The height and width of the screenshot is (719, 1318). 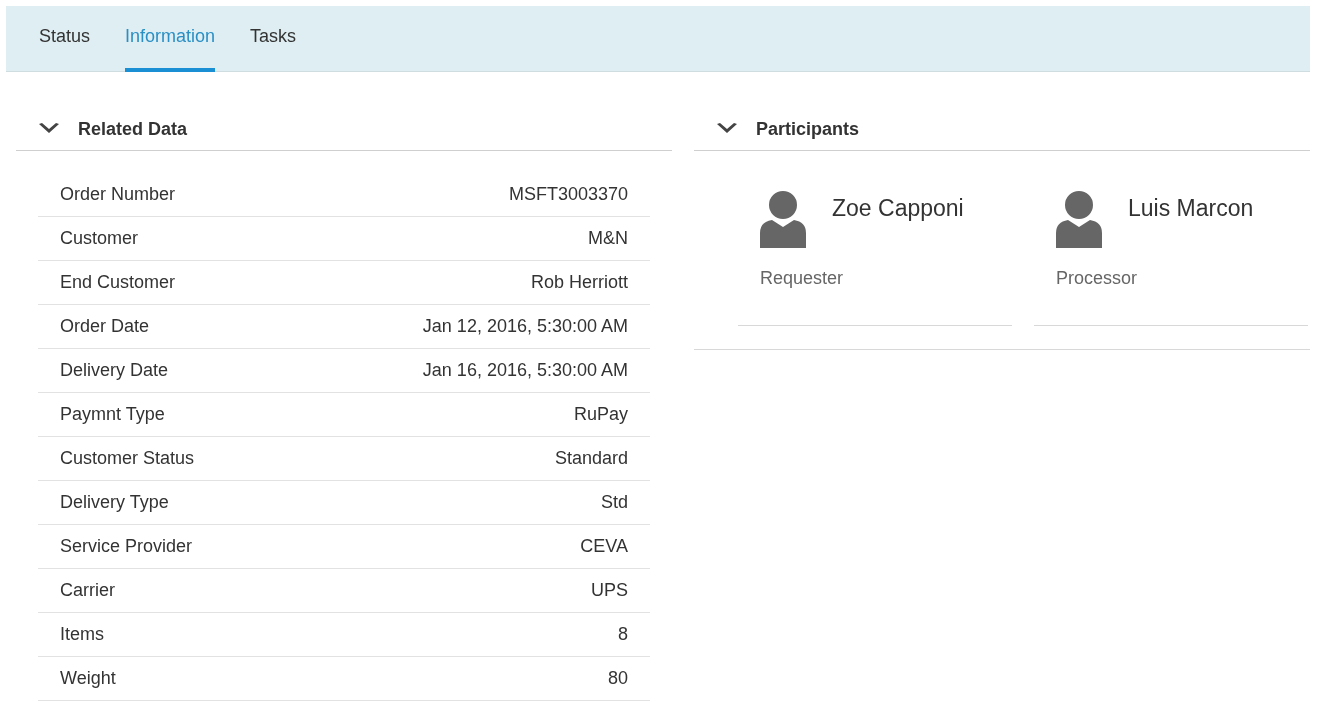 What do you see at coordinates (525, 370) in the screenshot?
I see `field-value: Jan 16, 2016, 5:30:00 AM` at bounding box center [525, 370].